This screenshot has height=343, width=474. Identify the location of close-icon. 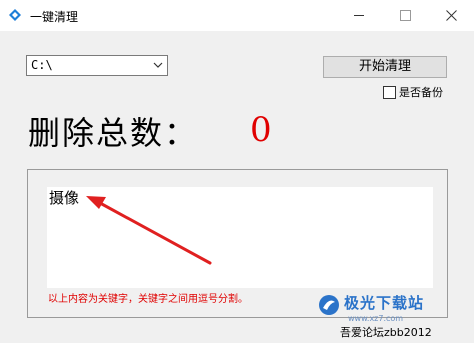
(451, 15).